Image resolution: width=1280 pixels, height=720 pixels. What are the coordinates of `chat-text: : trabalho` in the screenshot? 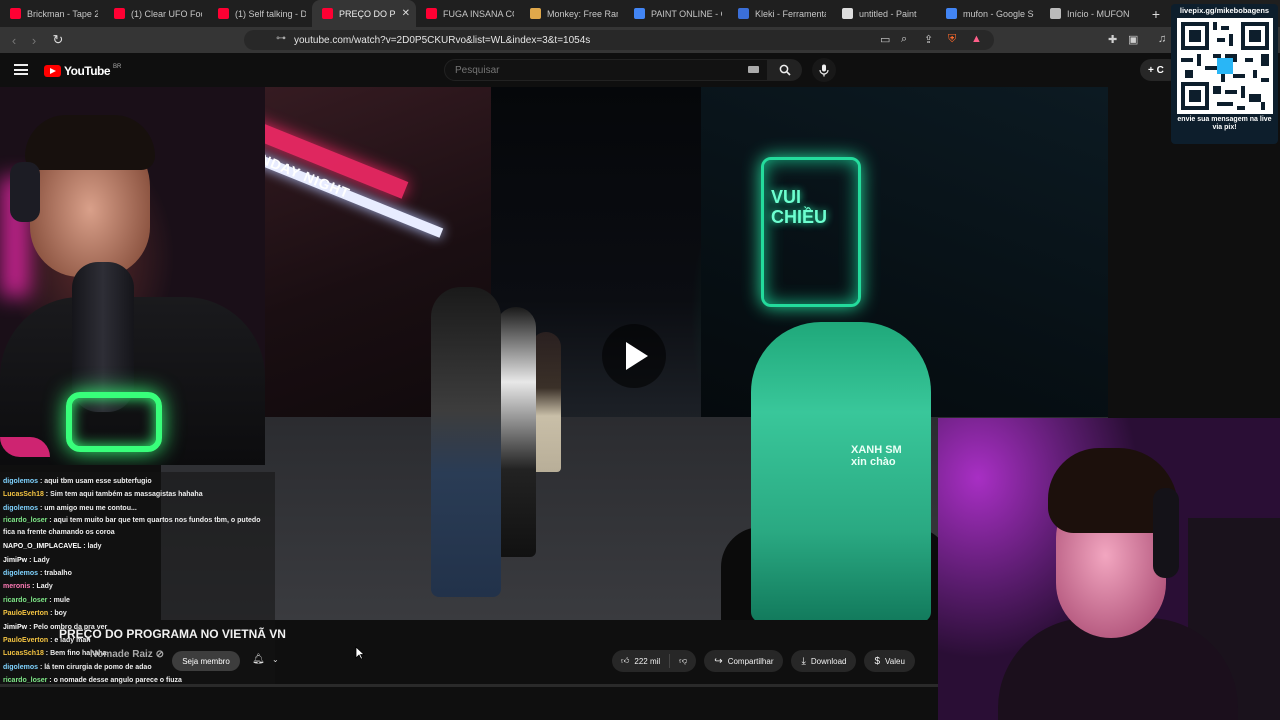 It's located at (55, 574).